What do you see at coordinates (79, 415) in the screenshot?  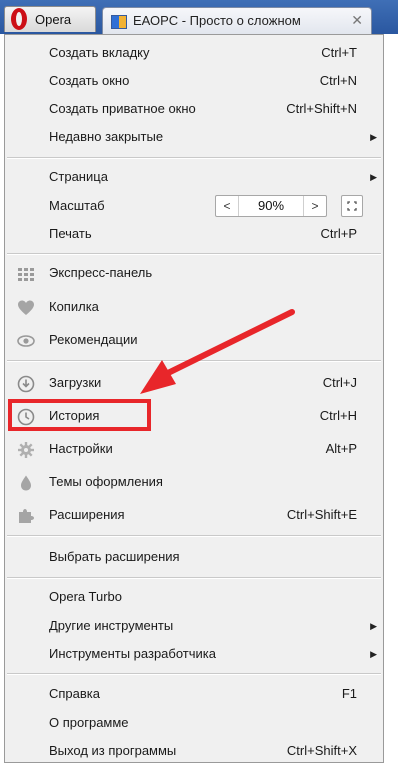 I see `history-highlight-box` at bounding box center [79, 415].